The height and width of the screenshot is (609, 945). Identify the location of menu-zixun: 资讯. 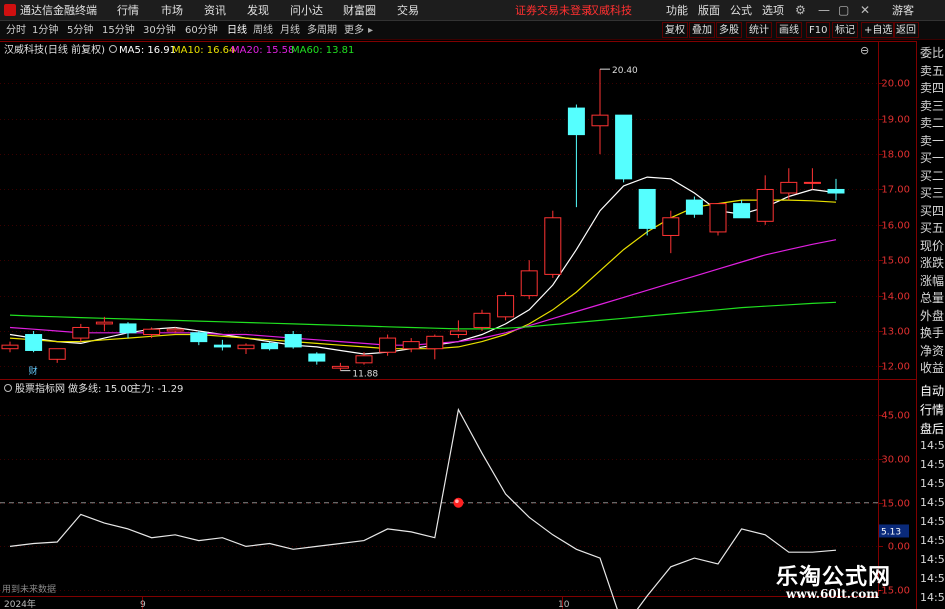
(215, 10).